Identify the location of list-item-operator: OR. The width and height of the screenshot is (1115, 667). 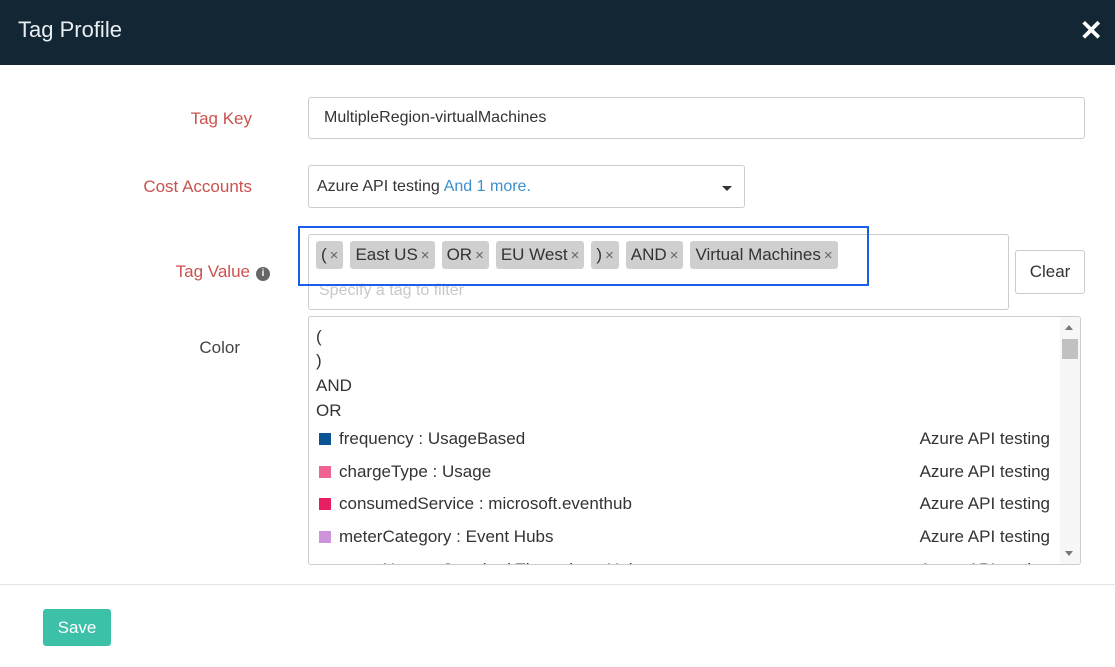
(329, 411).